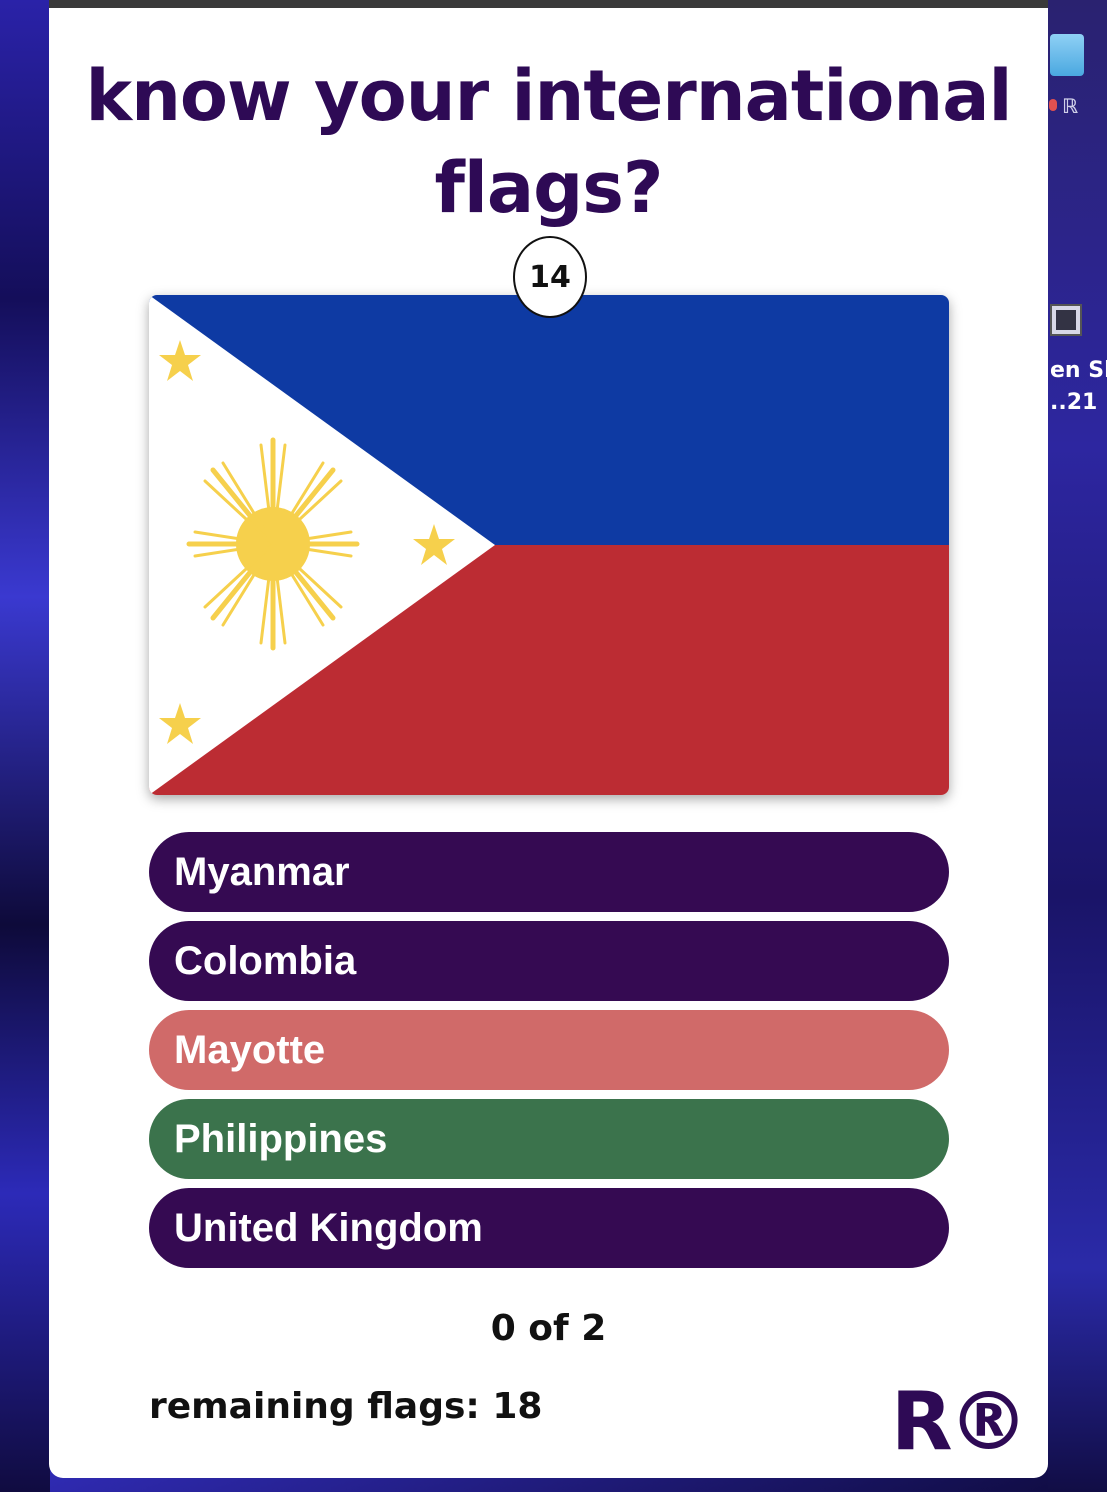 The image size is (1107, 1492). What do you see at coordinates (25, 746) in the screenshot?
I see `desktop-background-left` at bounding box center [25, 746].